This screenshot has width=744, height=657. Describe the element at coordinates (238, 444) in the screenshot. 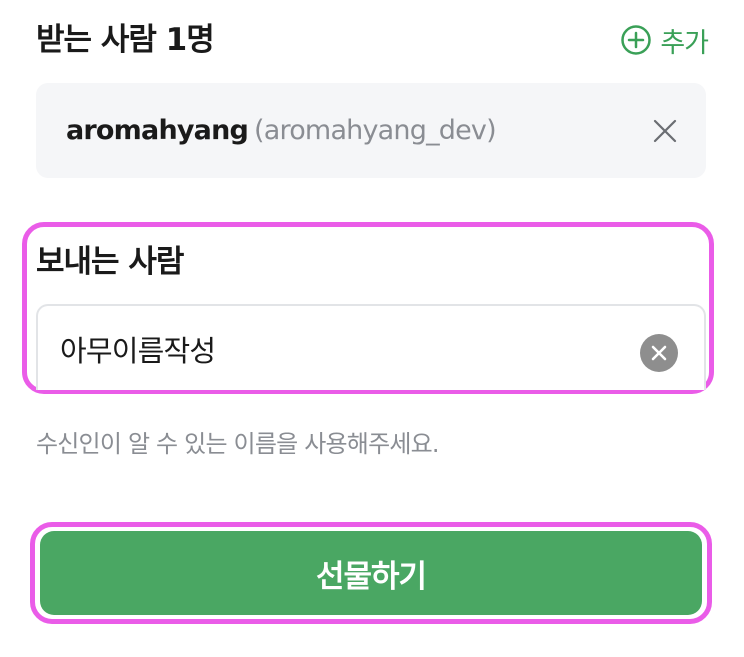

I see `sender-helper-text: 수신인이 알 수 있는 이름을 사용해주세요.` at that location.